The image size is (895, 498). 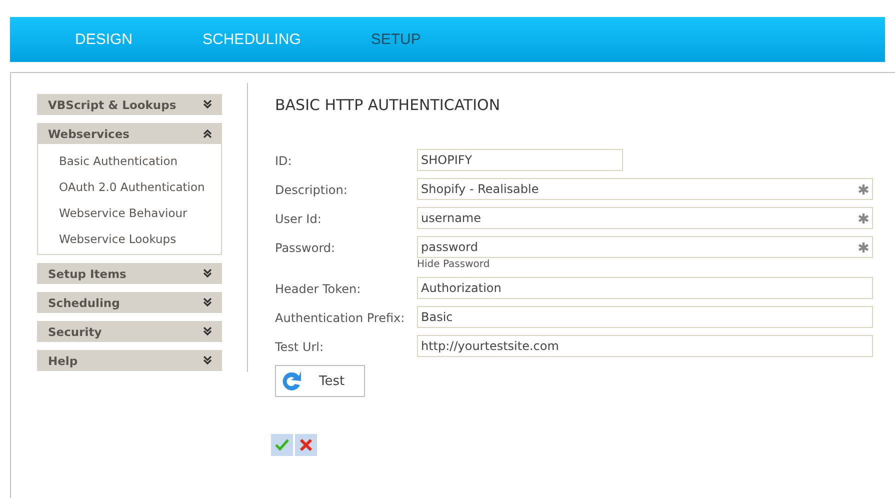 I want to click on field-label: Authentication Prefix:, so click(x=340, y=317).